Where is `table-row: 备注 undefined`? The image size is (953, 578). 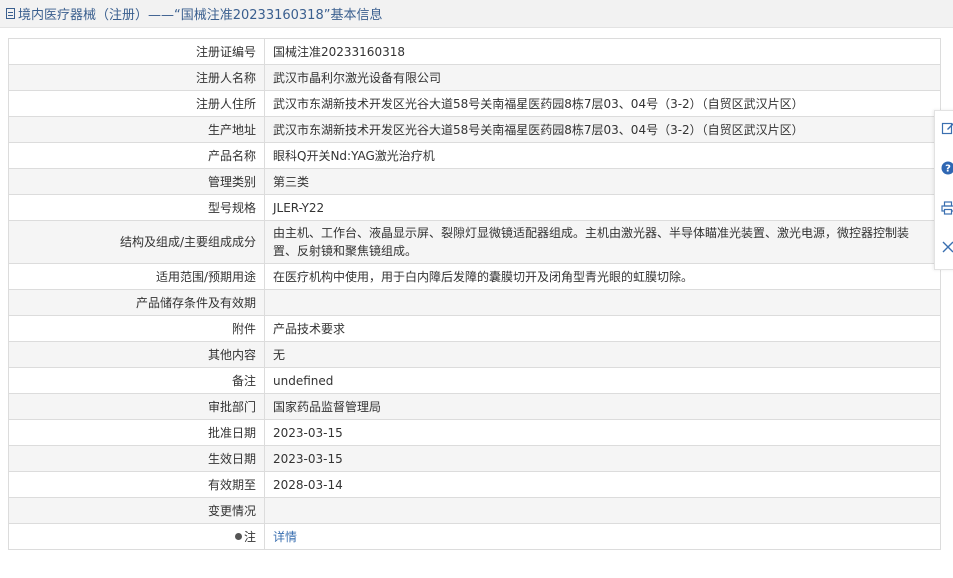 table-row: 备注 undefined is located at coordinates (474, 380).